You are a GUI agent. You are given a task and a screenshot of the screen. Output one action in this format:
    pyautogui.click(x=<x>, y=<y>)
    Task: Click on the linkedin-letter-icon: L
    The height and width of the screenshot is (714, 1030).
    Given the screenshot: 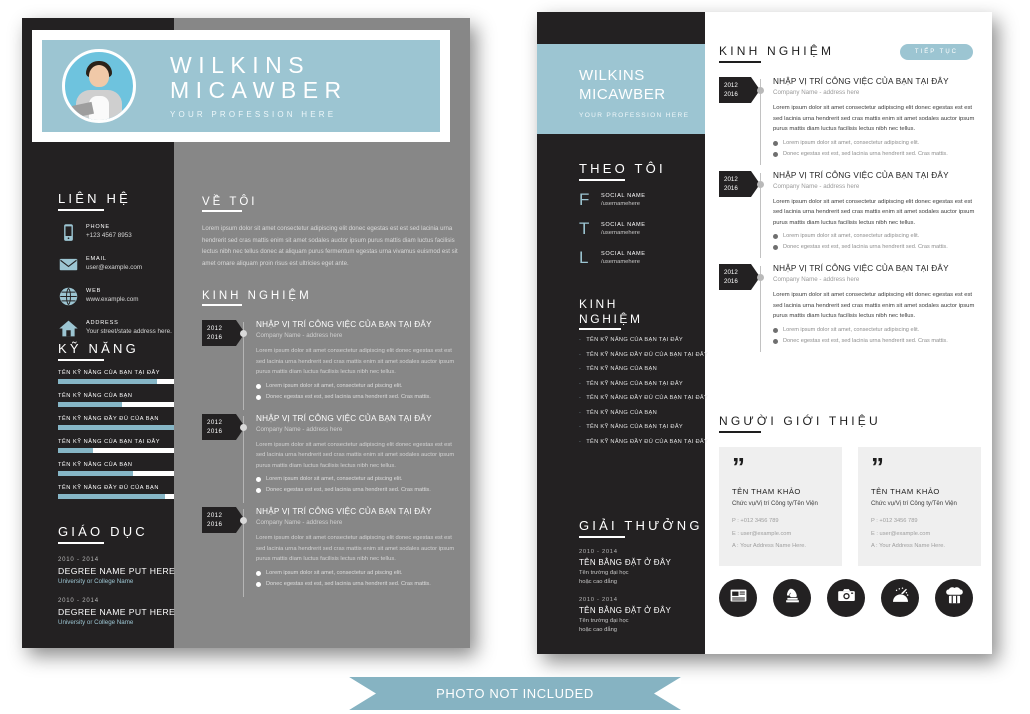 What is the action you would take?
    pyautogui.click(x=584, y=257)
    